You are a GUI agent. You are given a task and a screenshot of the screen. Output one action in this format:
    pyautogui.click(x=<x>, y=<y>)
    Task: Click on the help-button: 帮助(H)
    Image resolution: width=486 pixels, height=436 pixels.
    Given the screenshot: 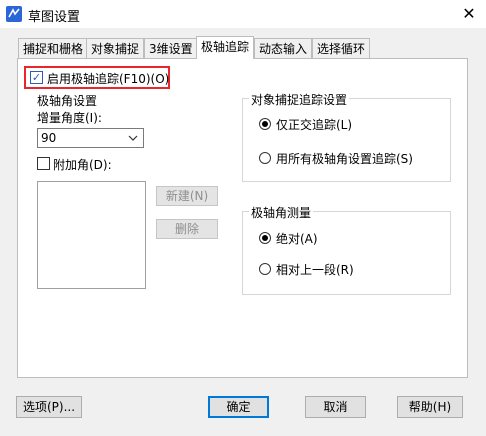 What is the action you would take?
    pyautogui.click(x=430, y=407)
    